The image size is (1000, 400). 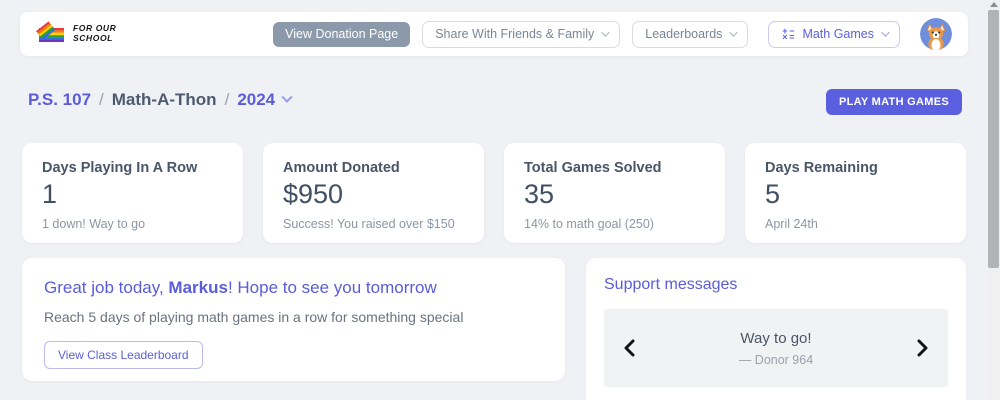 What do you see at coordinates (994, 4) in the screenshot?
I see `scrollbar-up-arrow-icon` at bounding box center [994, 4].